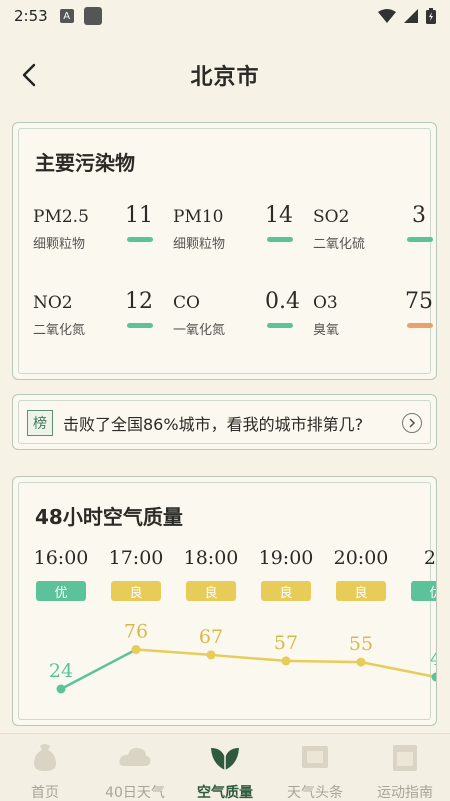 The image size is (450, 801). Describe the element at coordinates (331, 217) in the screenshot. I see `pollutant-name: SO2` at that location.